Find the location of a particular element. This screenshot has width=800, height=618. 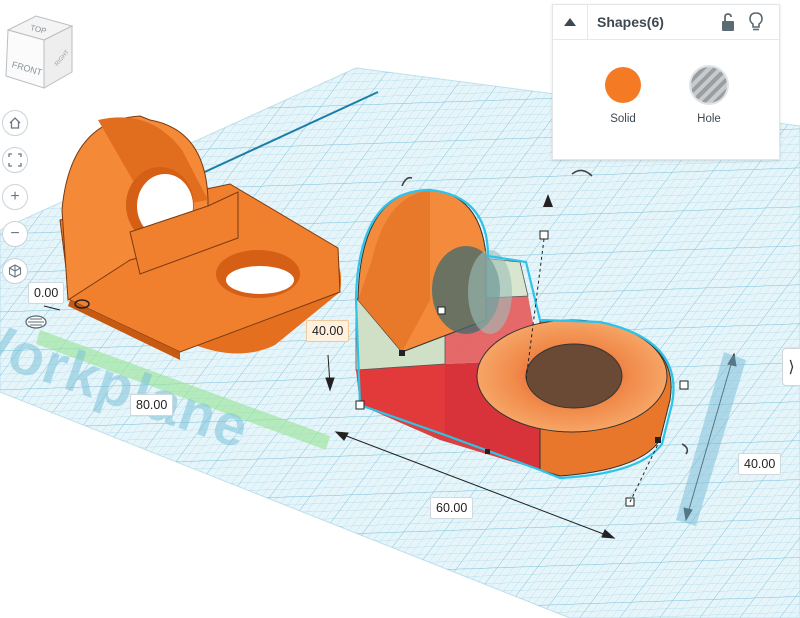

collapse-inspector-button is located at coordinates (570, 22).